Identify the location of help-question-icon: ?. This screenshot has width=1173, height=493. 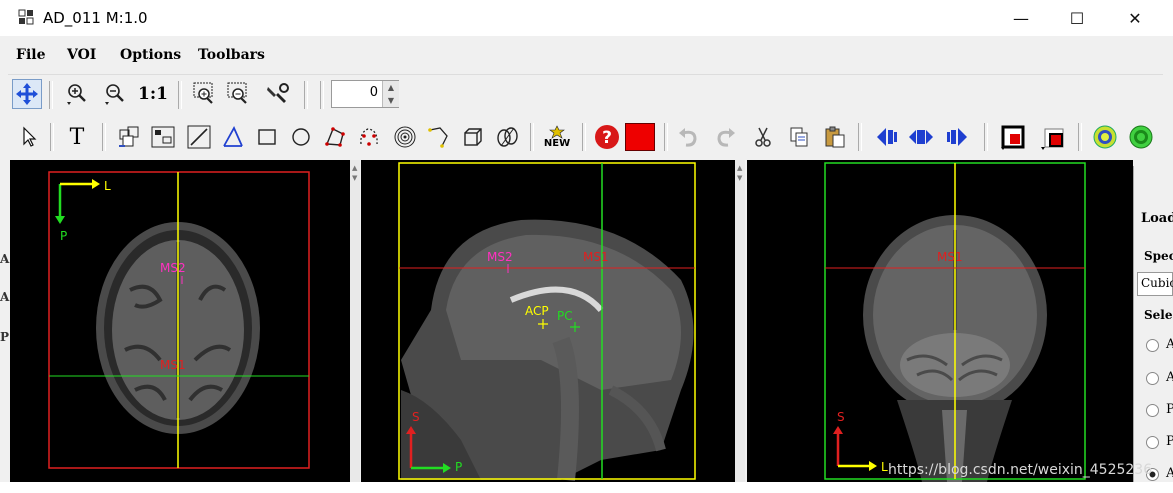
(607, 137).